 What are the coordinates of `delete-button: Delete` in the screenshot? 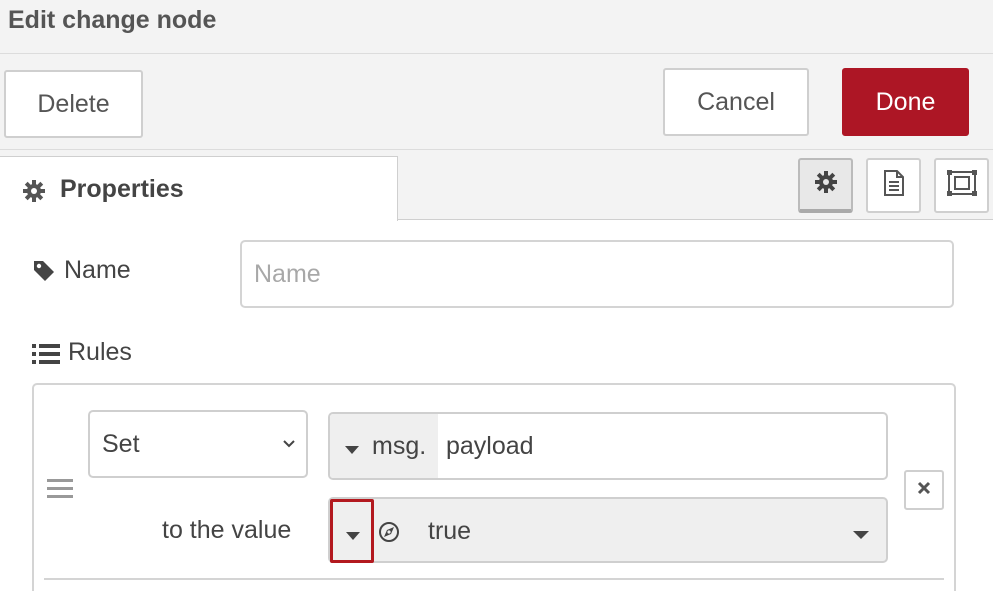 It's located at (73, 104).